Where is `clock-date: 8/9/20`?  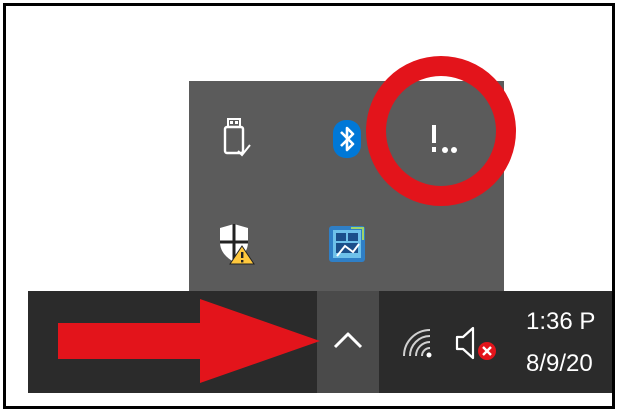 clock-date: 8/9/20 is located at coordinates (559, 363).